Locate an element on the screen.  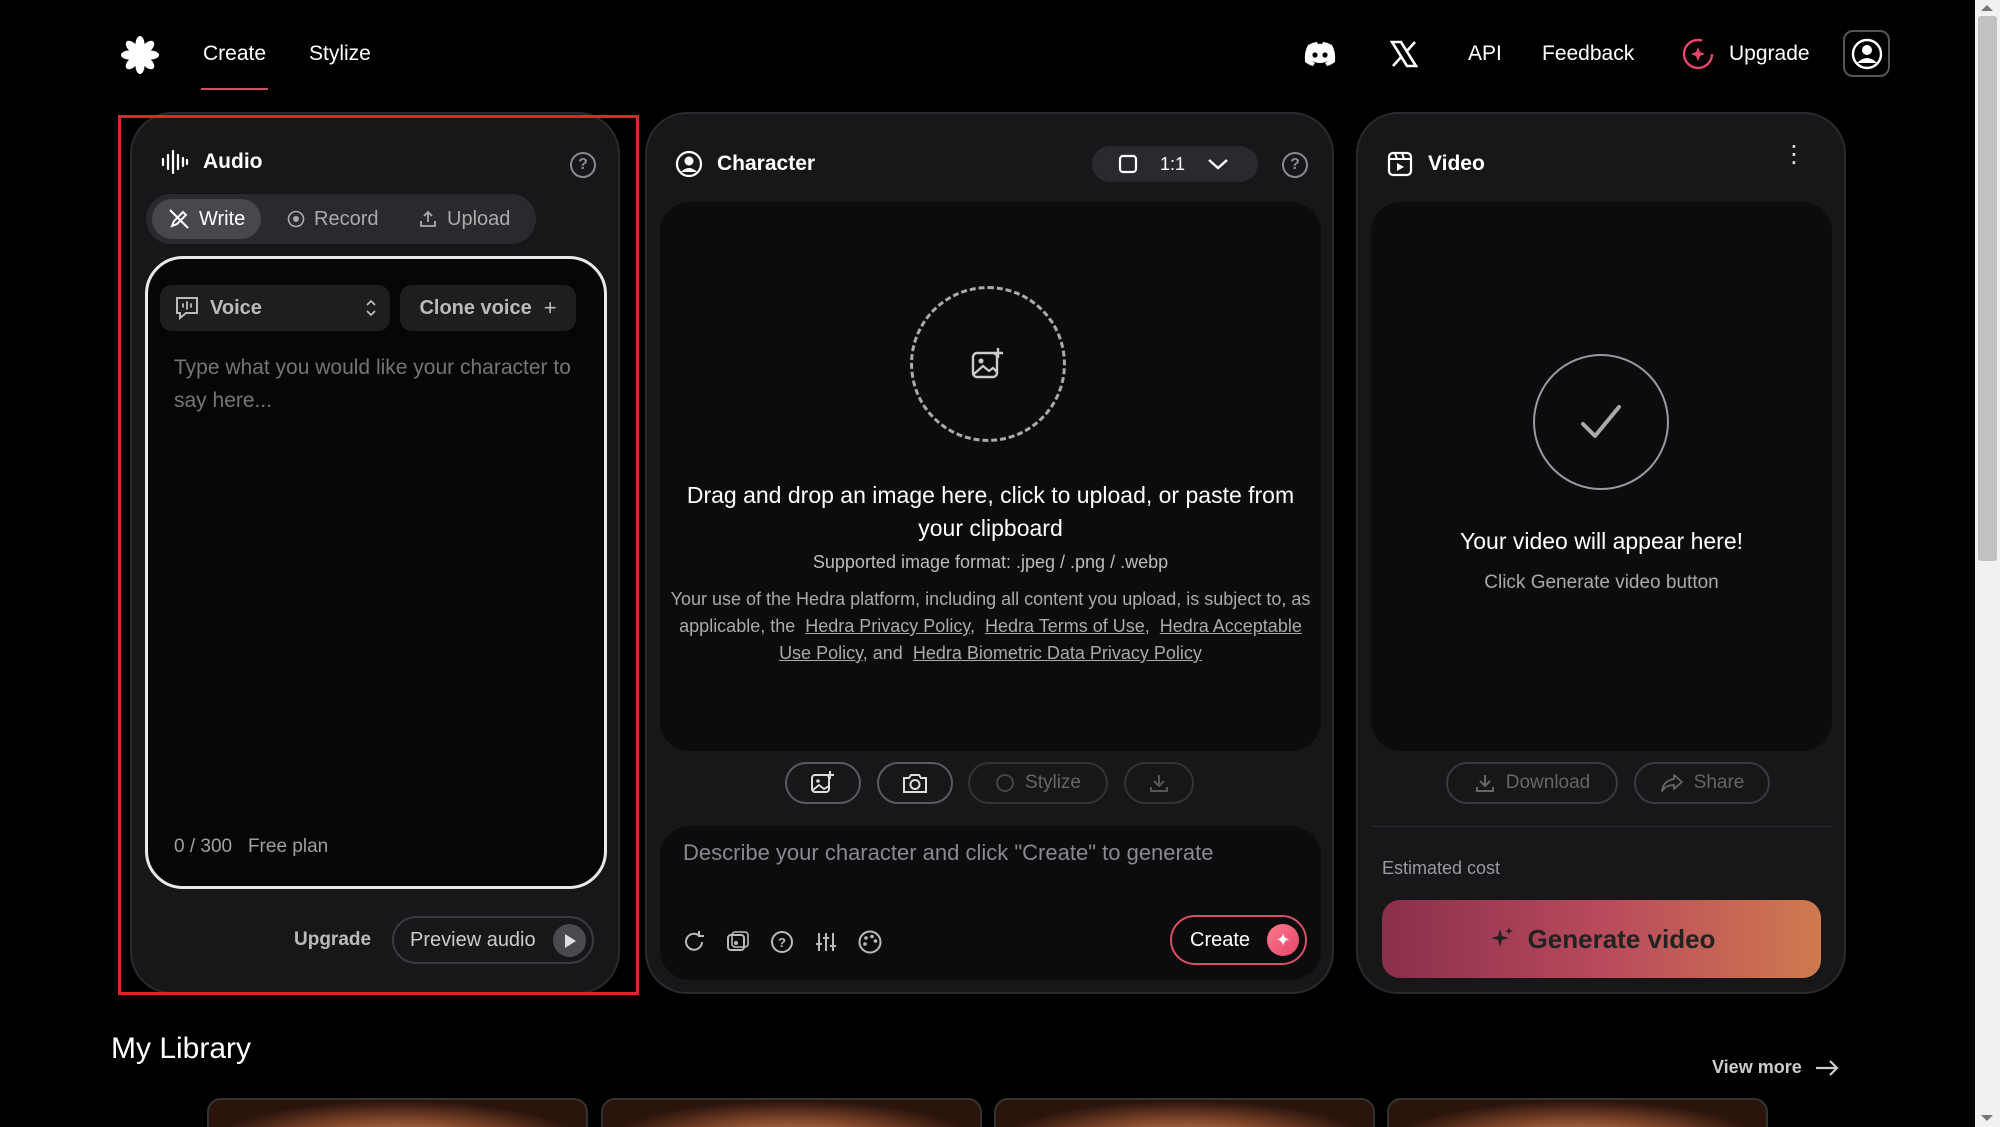
view-more-link: View more is located at coordinates (1776, 1067).